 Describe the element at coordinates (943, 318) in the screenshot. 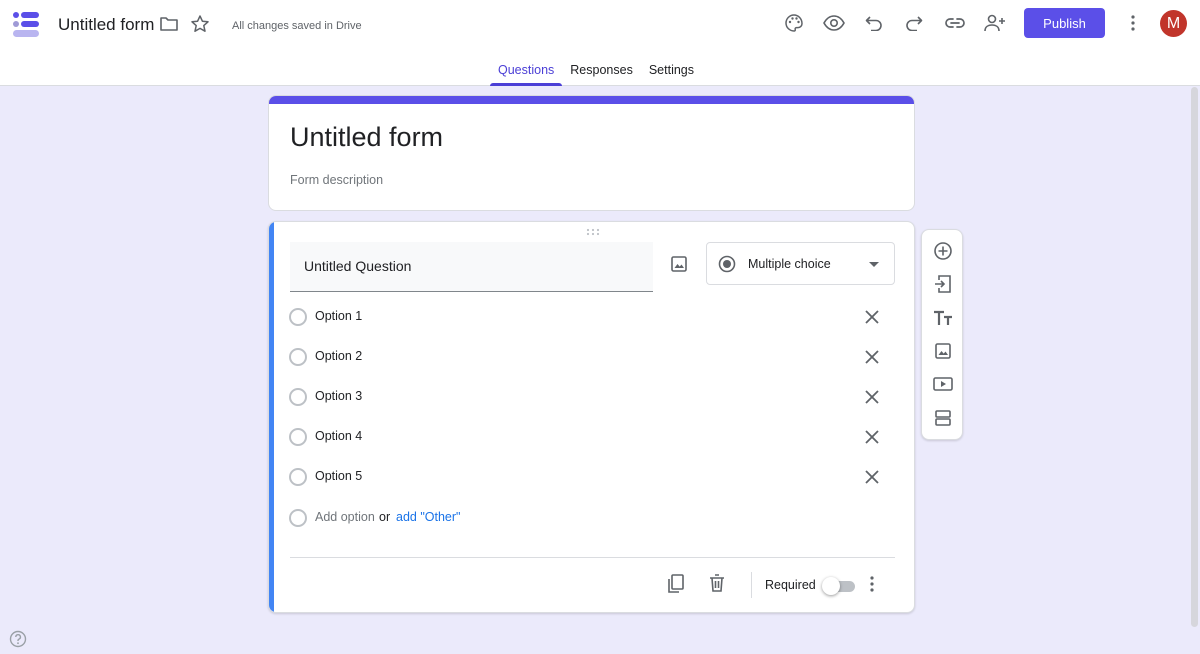

I see `add-title-icon` at that location.